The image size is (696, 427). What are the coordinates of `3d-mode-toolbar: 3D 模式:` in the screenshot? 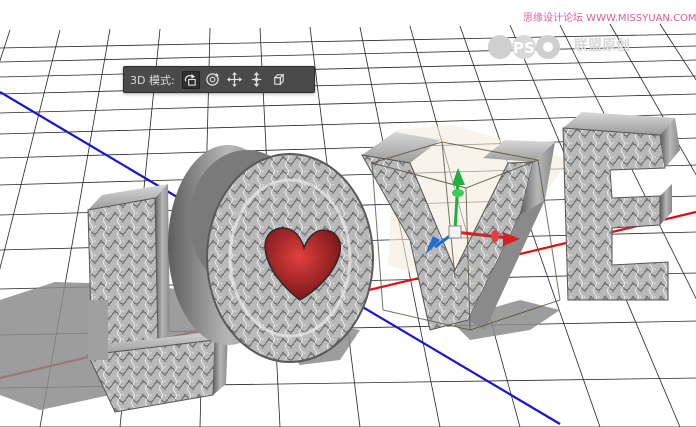 It's located at (219, 79).